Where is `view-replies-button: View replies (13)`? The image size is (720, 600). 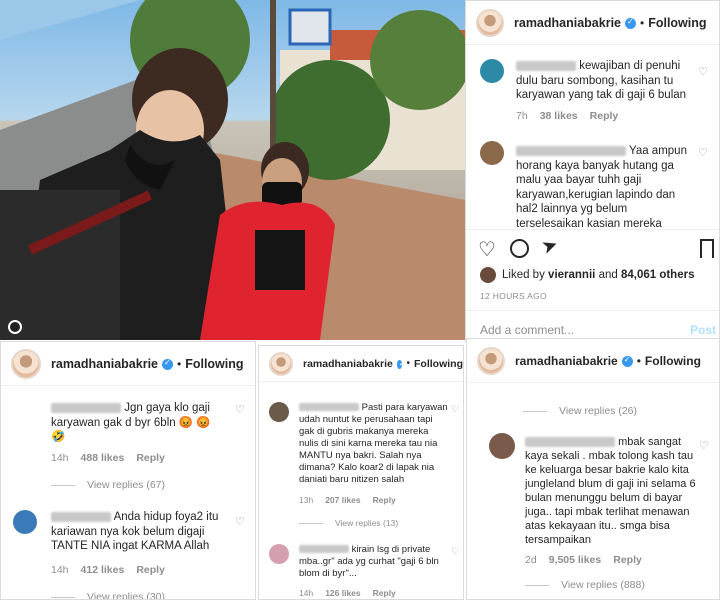
view-replies-button: View replies (13) is located at coordinates (348, 523).